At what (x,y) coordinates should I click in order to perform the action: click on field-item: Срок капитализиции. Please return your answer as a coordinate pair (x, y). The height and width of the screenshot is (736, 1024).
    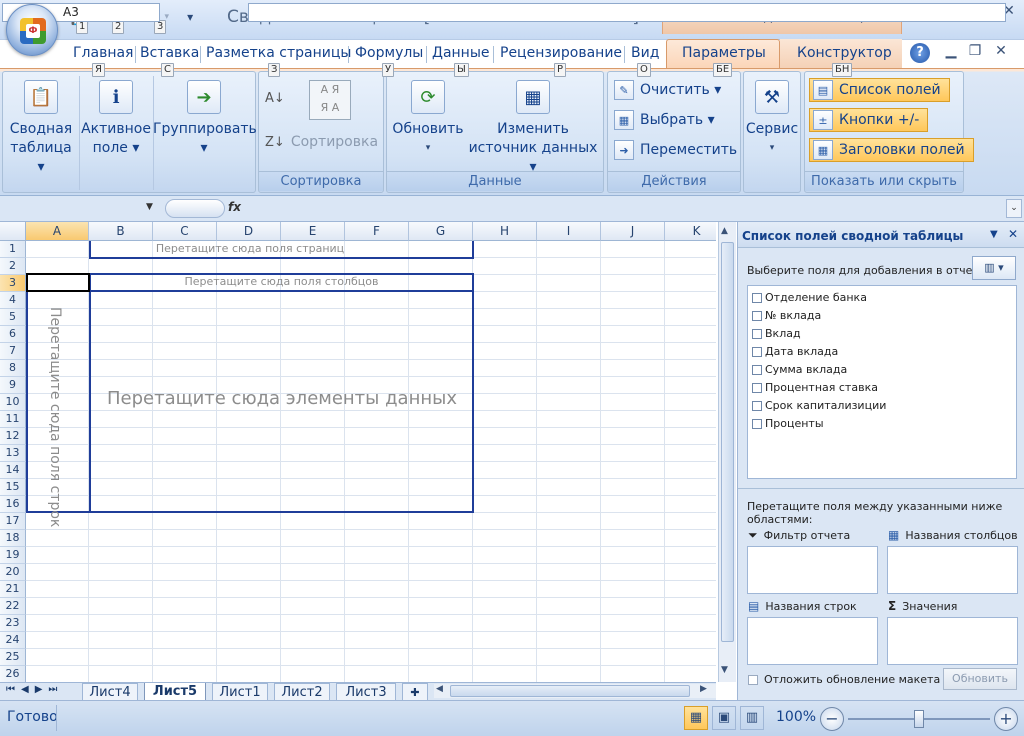
    Looking at the image, I should click on (819, 405).